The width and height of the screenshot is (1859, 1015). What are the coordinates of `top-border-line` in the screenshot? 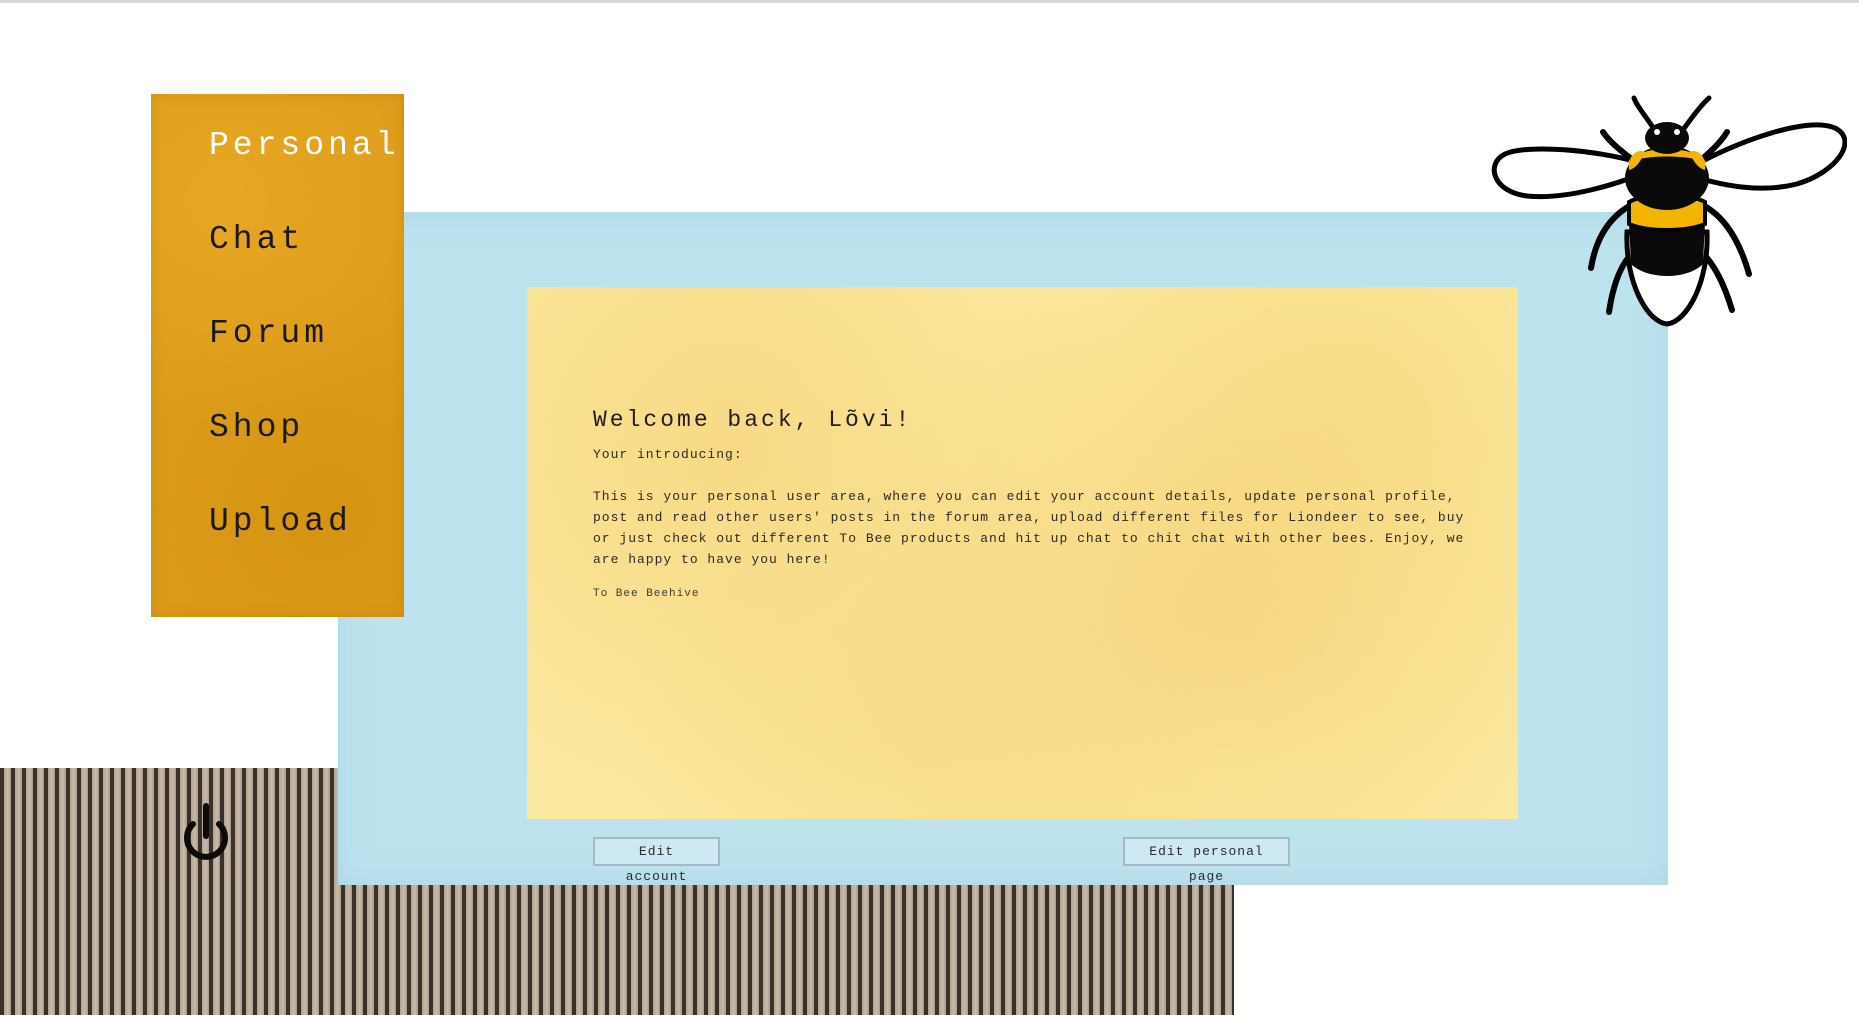 It's located at (929, 1).